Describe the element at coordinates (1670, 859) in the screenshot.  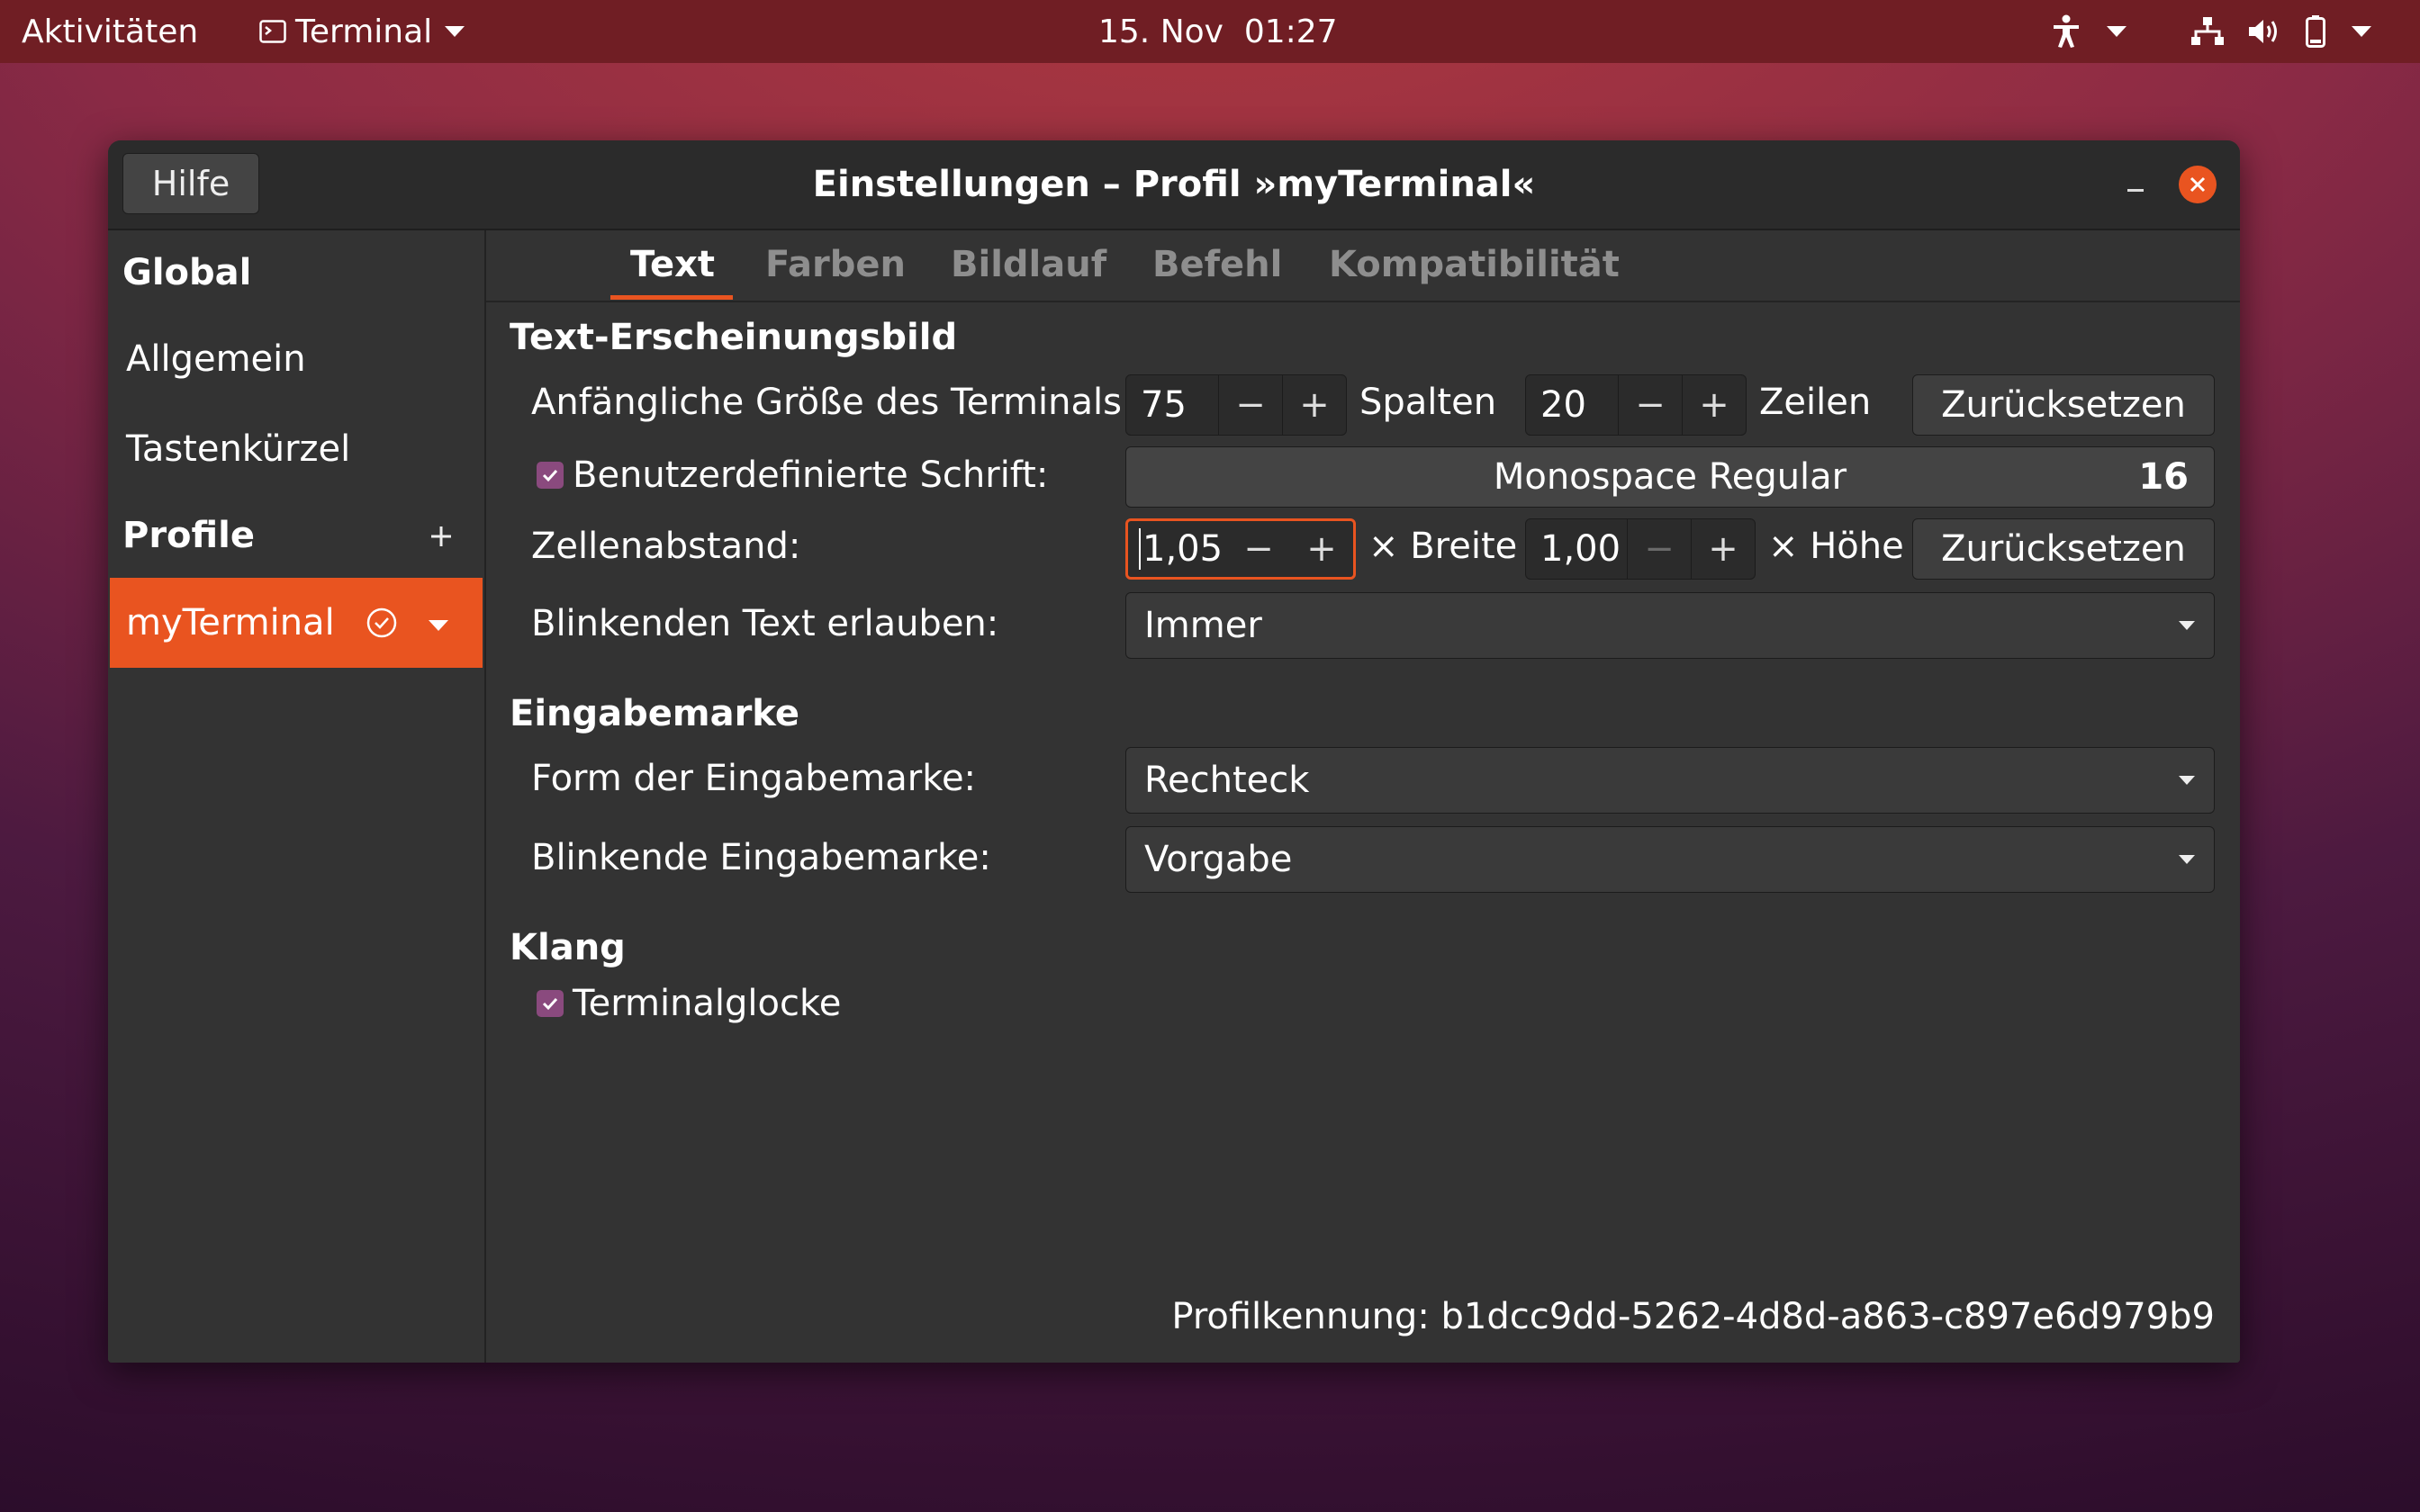
I see `cursor-blink-combo: Vorgabe` at that location.